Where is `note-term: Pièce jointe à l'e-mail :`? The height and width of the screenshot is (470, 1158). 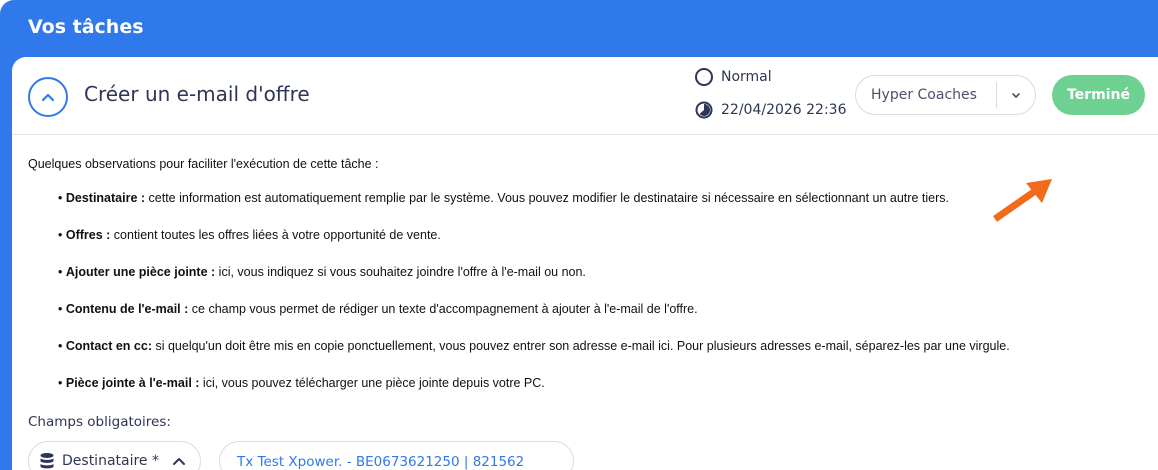
note-term: Pièce jointe à l'e-mail : is located at coordinates (132, 383).